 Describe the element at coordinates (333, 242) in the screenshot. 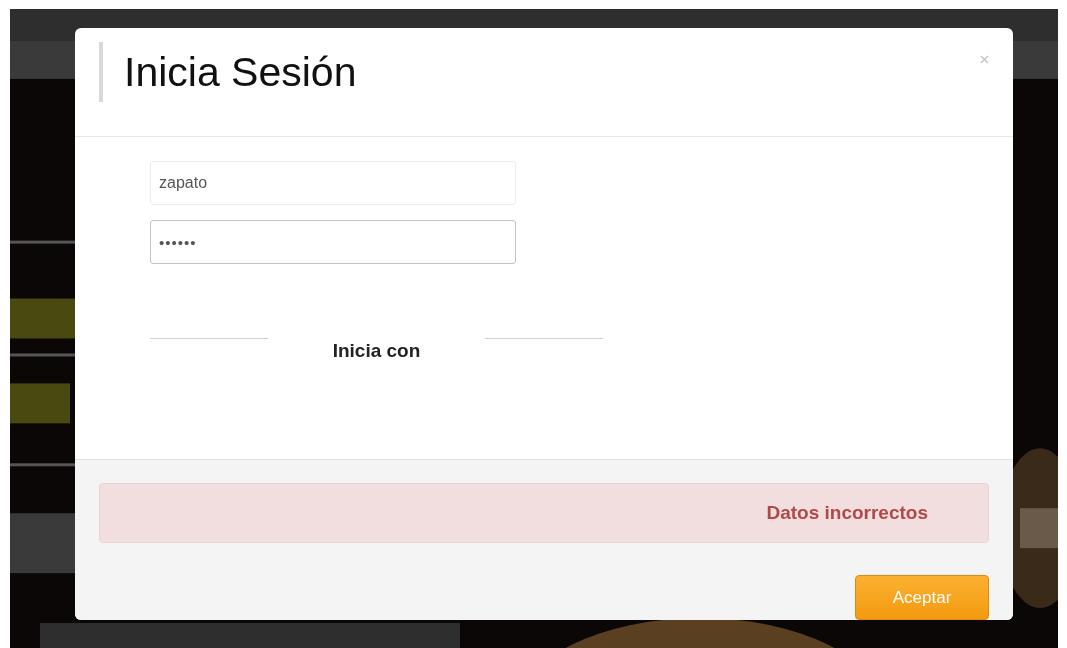

I see `password-field: ••••••` at that location.